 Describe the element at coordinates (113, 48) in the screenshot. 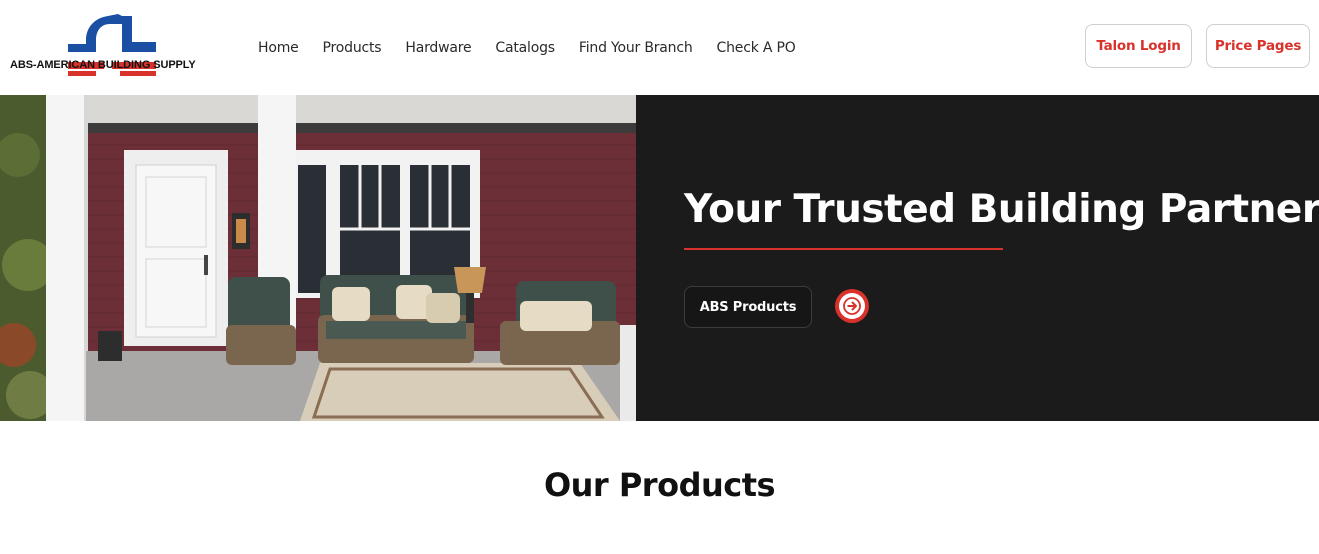

I see `abs-logo: ABS-AMERICAN BUILDING SUPPLY` at that location.